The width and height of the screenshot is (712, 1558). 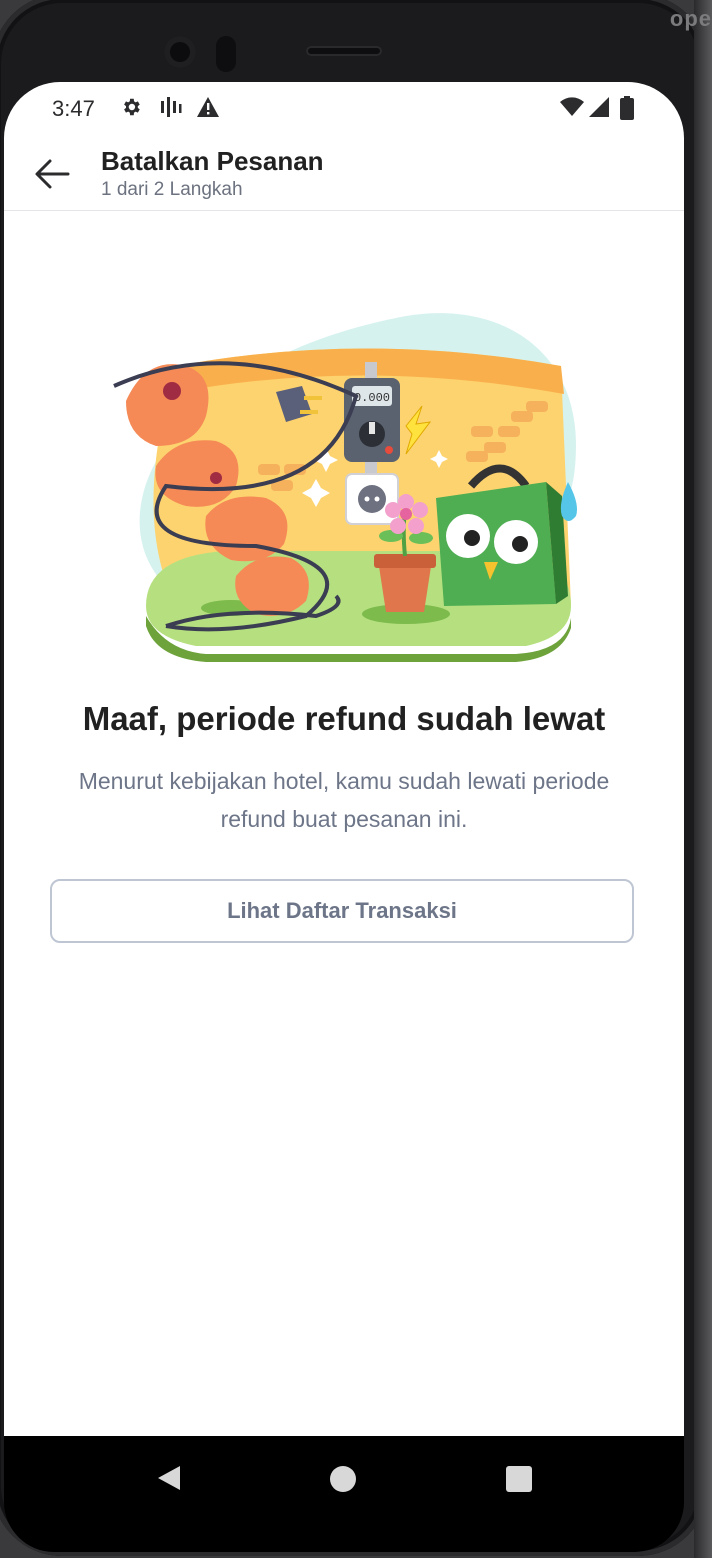 What do you see at coordinates (703, 779) in the screenshot?
I see `side-strip` at bounding box center [703, 779].